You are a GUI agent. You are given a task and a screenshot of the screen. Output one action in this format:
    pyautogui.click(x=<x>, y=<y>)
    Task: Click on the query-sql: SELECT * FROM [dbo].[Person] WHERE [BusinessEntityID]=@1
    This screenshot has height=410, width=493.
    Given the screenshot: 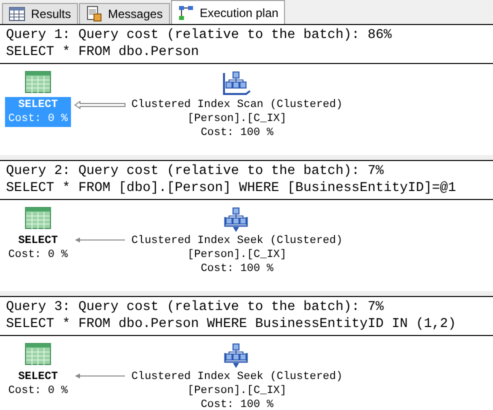 What is the action you would take?
    pyautogui.click(x=231, y=188)
    